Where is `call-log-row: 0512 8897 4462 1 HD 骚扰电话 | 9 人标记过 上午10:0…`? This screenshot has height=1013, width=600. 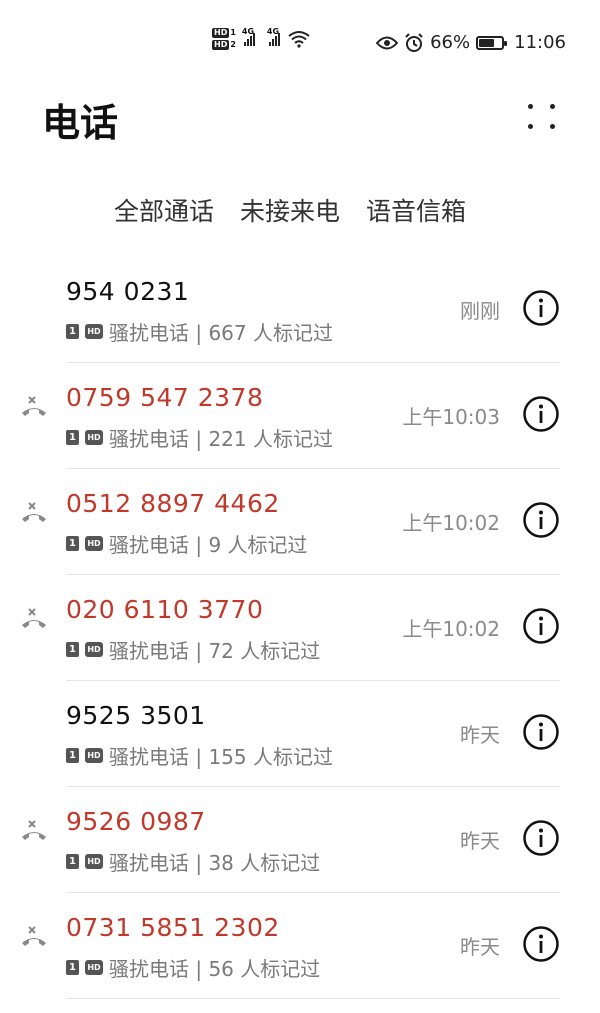 call-log-row: 0512 8897 4462 1 HD 骚扰电话 | 9 人标记过 上午10:0… is located at coordinates (300, 522).